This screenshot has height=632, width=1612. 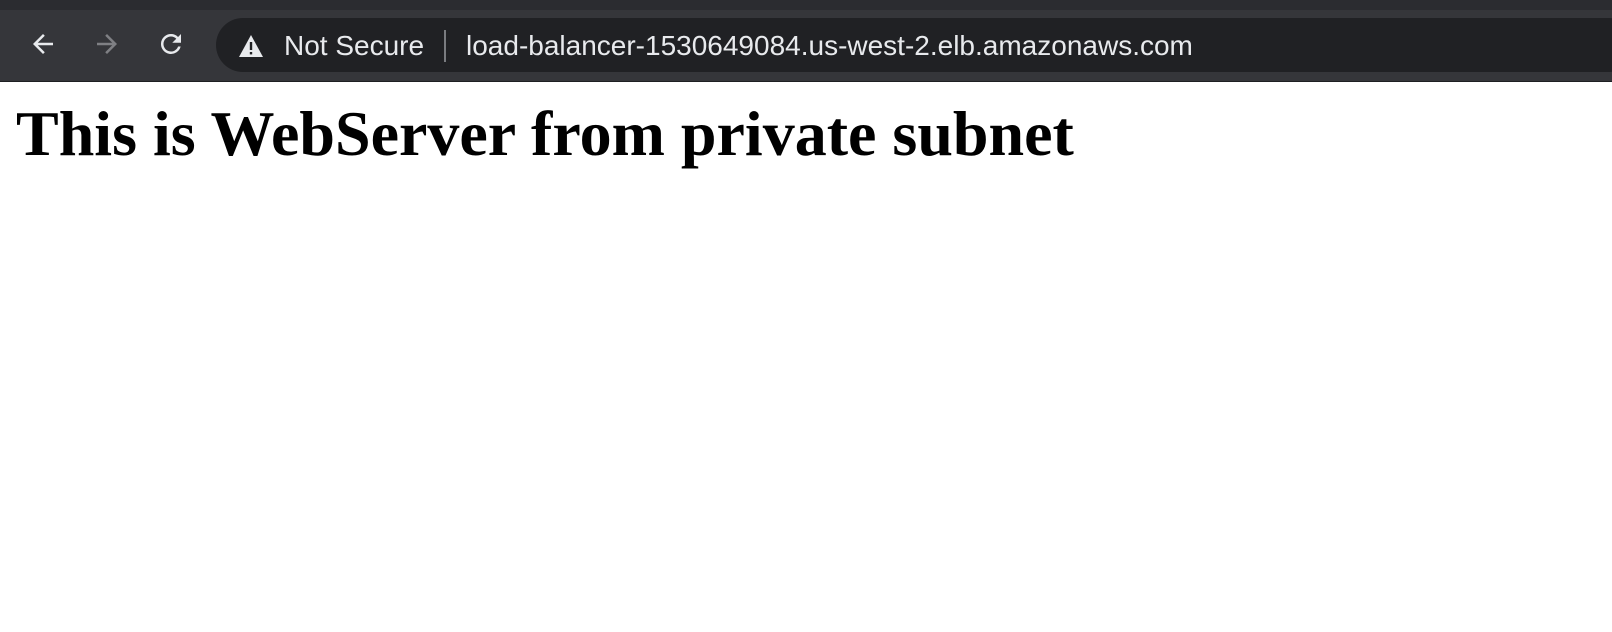 I want to click on security-status-label: Not Secure, so click(x=354, y=46).